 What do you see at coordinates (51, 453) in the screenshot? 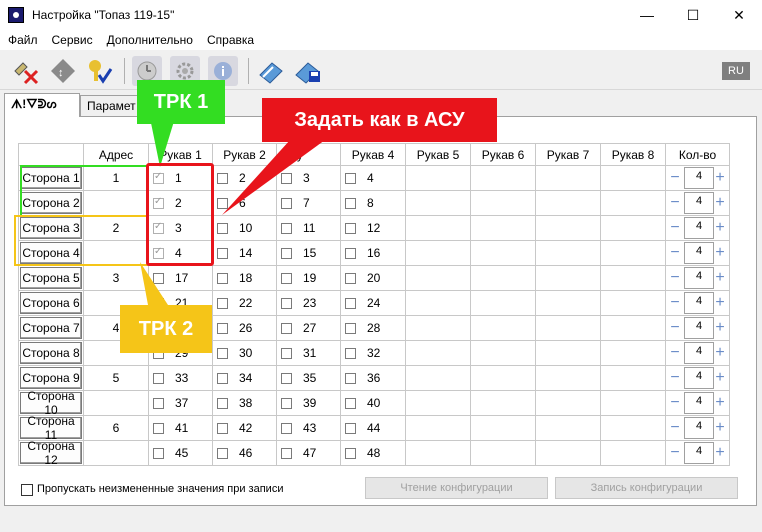
I see `side-button: Сторона 12` at bounding box center [51, 453].